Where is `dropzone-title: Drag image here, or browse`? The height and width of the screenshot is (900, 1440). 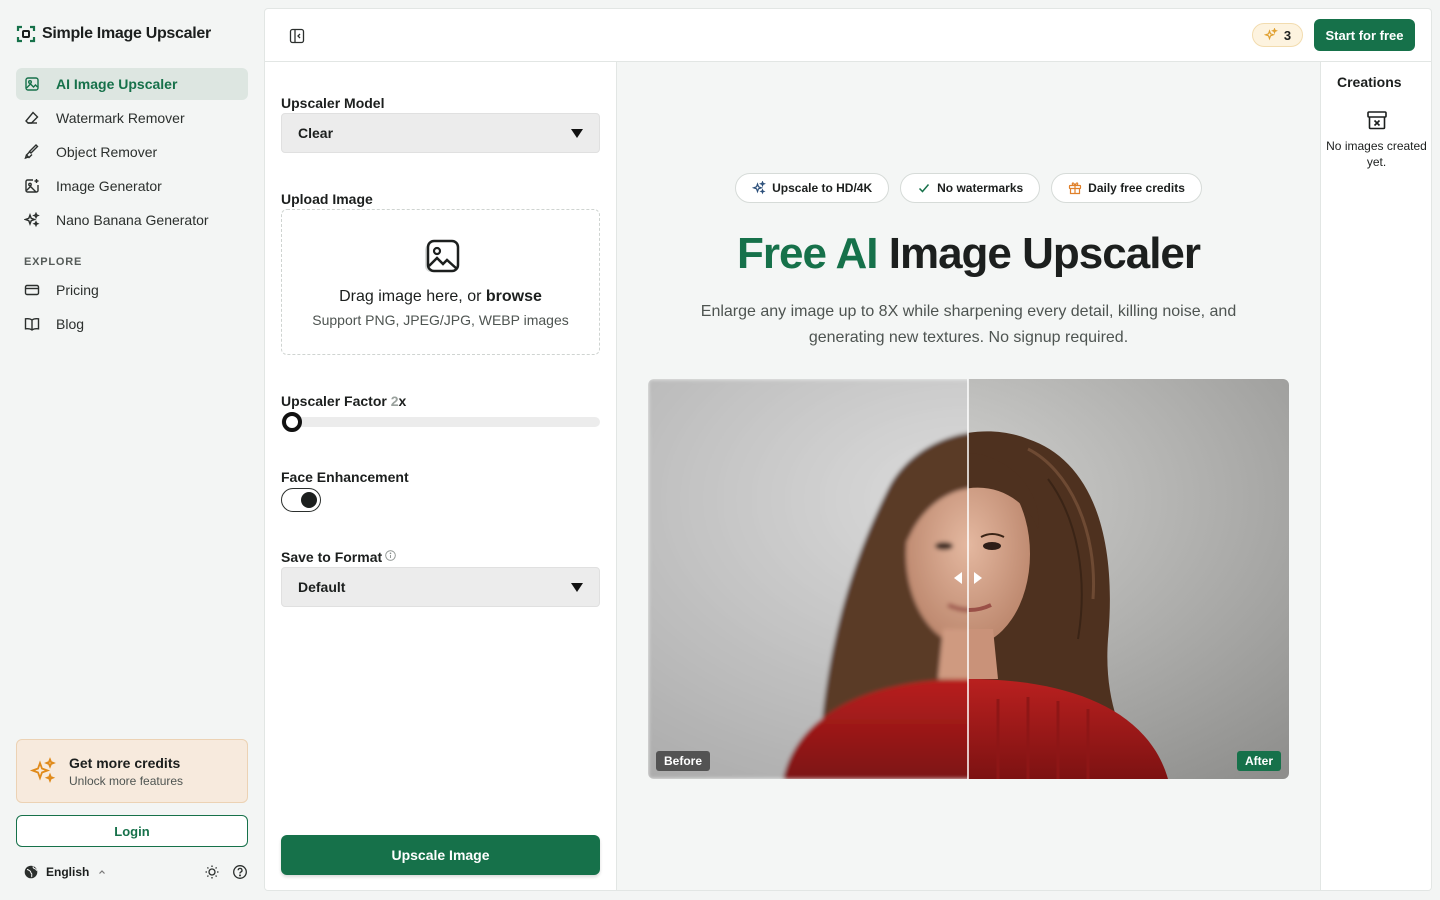
dropzone-title: Drag image here, or browse is located at coordinates (440, 297).